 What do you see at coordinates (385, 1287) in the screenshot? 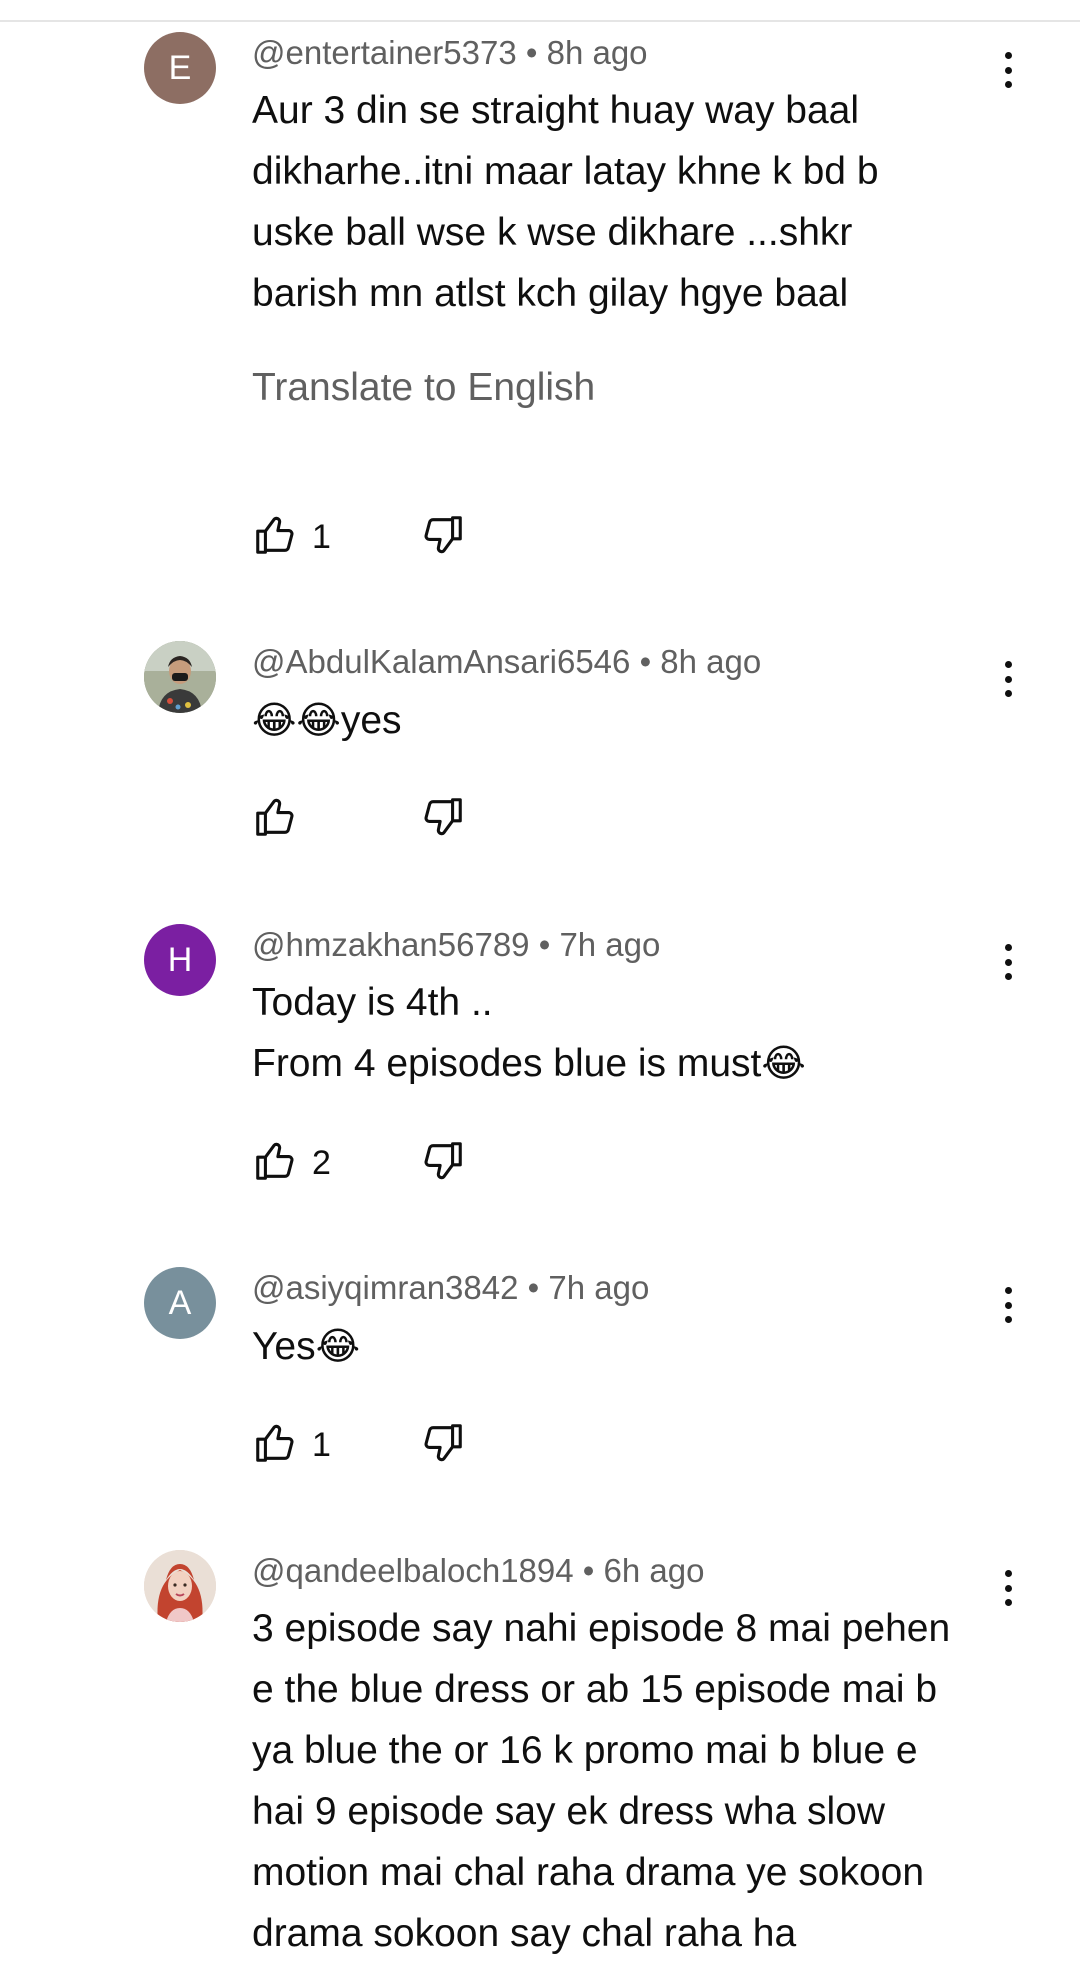
I see `author-handle: @asiyqimran3842` at bounding box center [385, 1287].